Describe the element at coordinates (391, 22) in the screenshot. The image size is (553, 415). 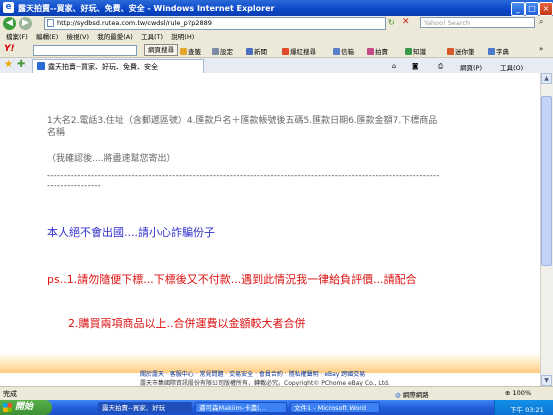
I see `refresh-icon: ↻` at that location.